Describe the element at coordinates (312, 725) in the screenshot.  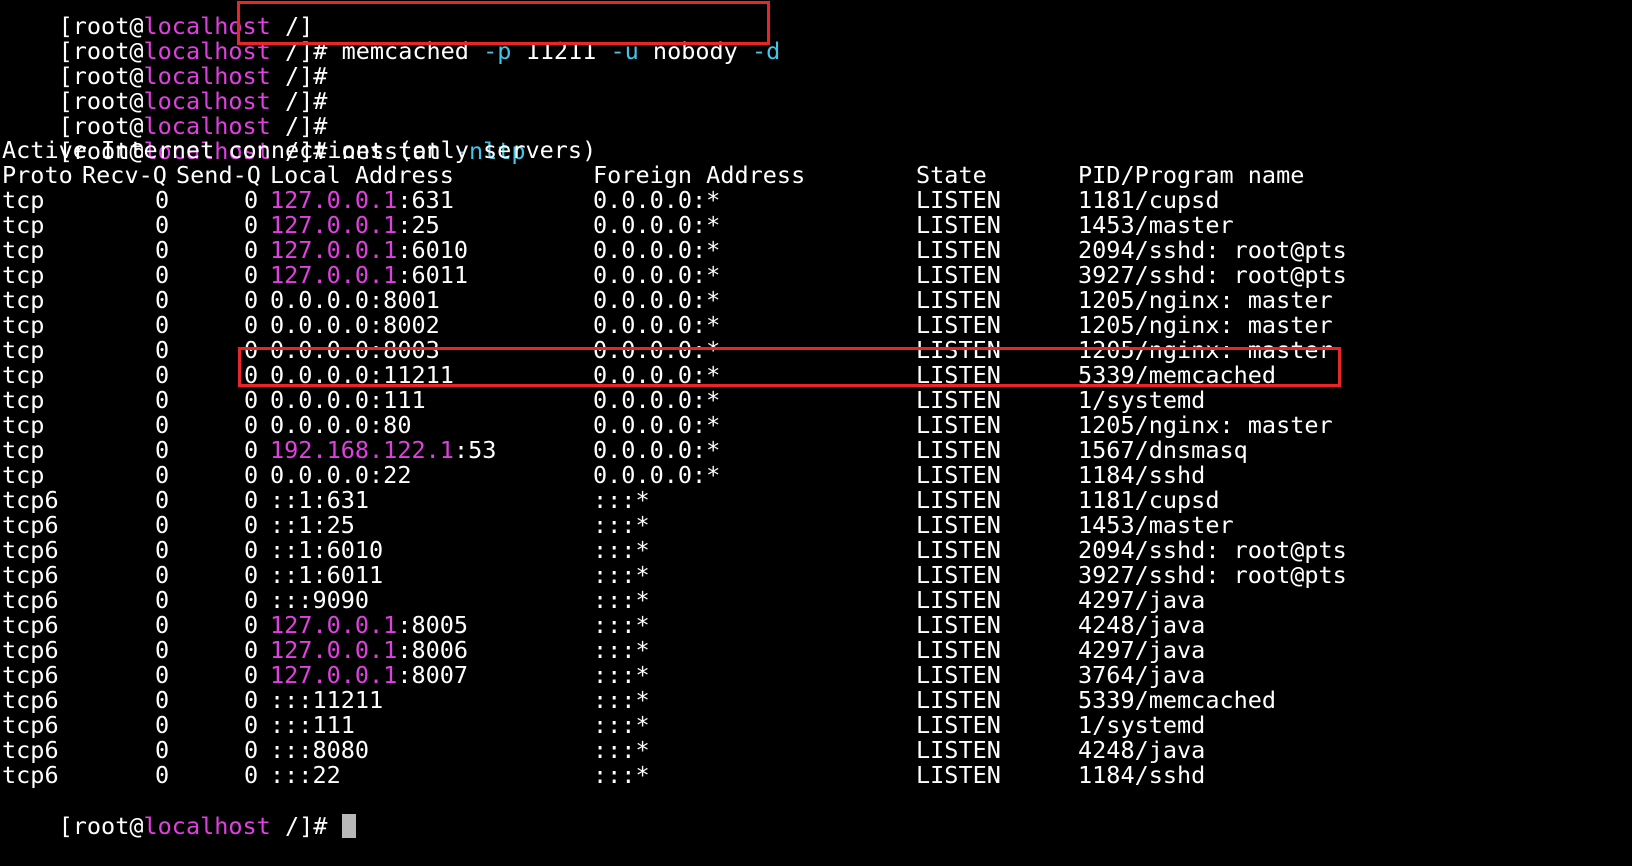
I see `cell-local-address: :::111` at that location.